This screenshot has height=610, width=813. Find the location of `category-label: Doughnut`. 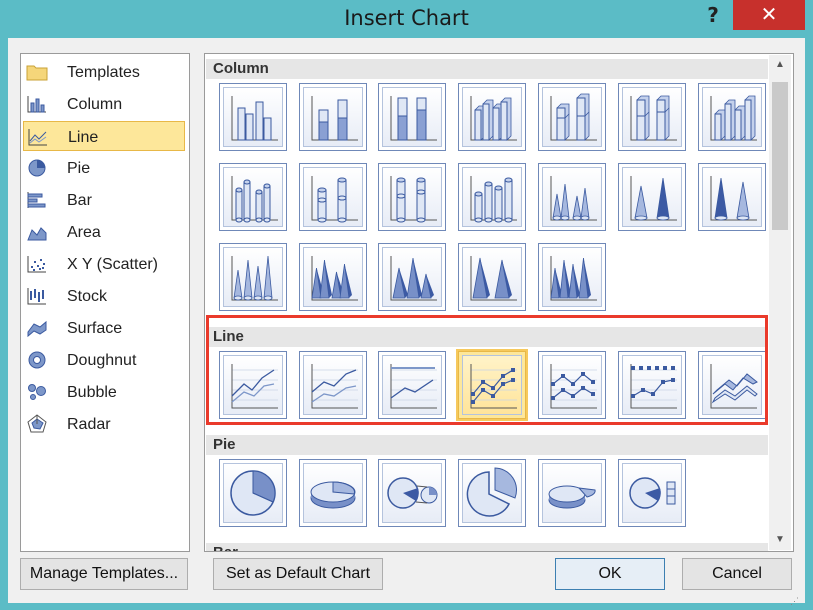

category-label: Doughnut is located at coordinates (102, 360).